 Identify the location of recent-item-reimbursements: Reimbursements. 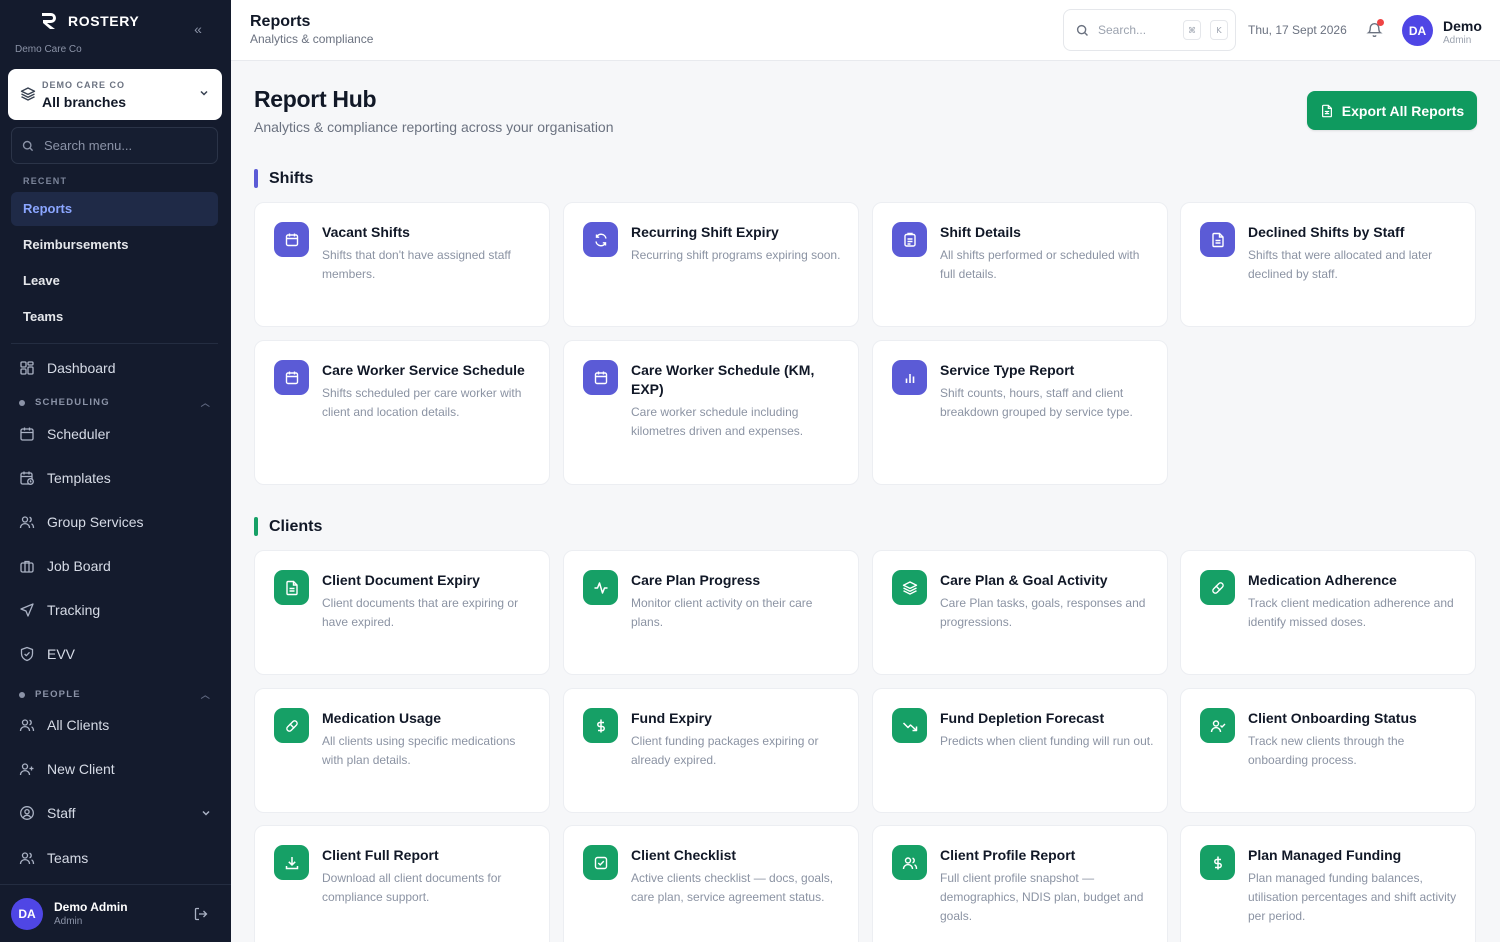
(114, 245).